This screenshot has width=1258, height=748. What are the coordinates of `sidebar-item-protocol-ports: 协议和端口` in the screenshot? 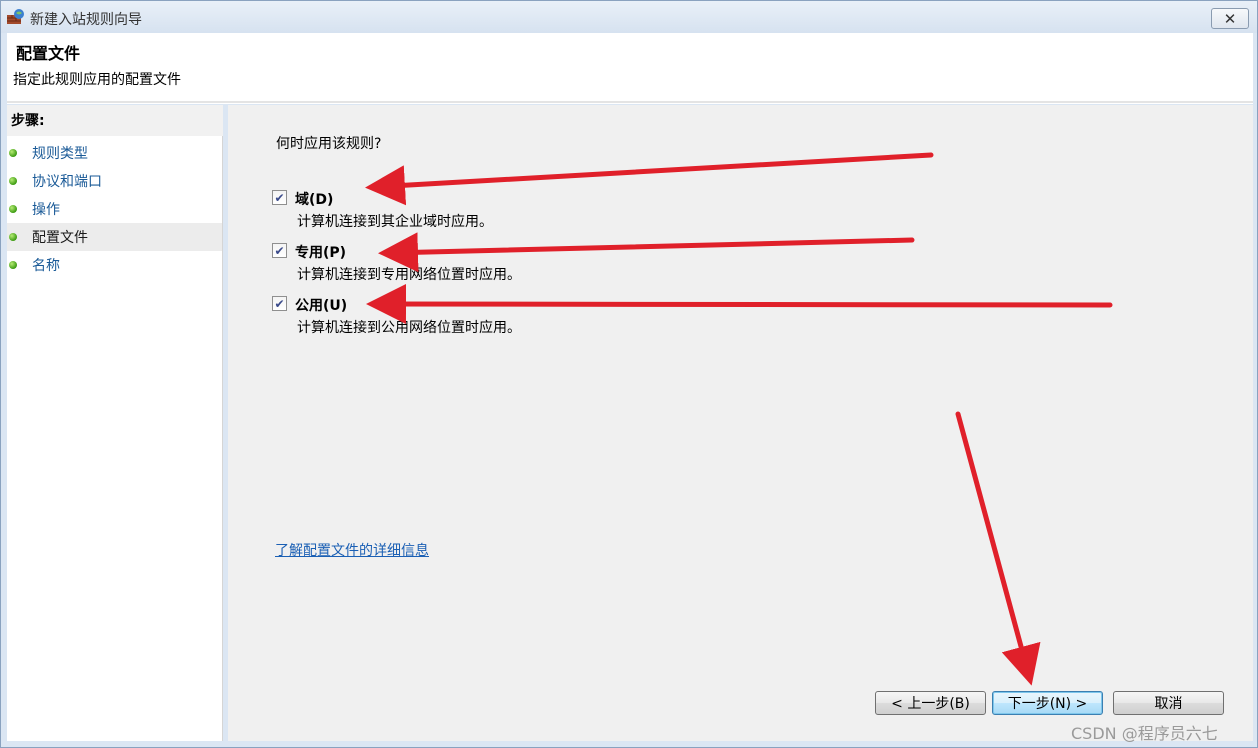 It's located at (114, 181).